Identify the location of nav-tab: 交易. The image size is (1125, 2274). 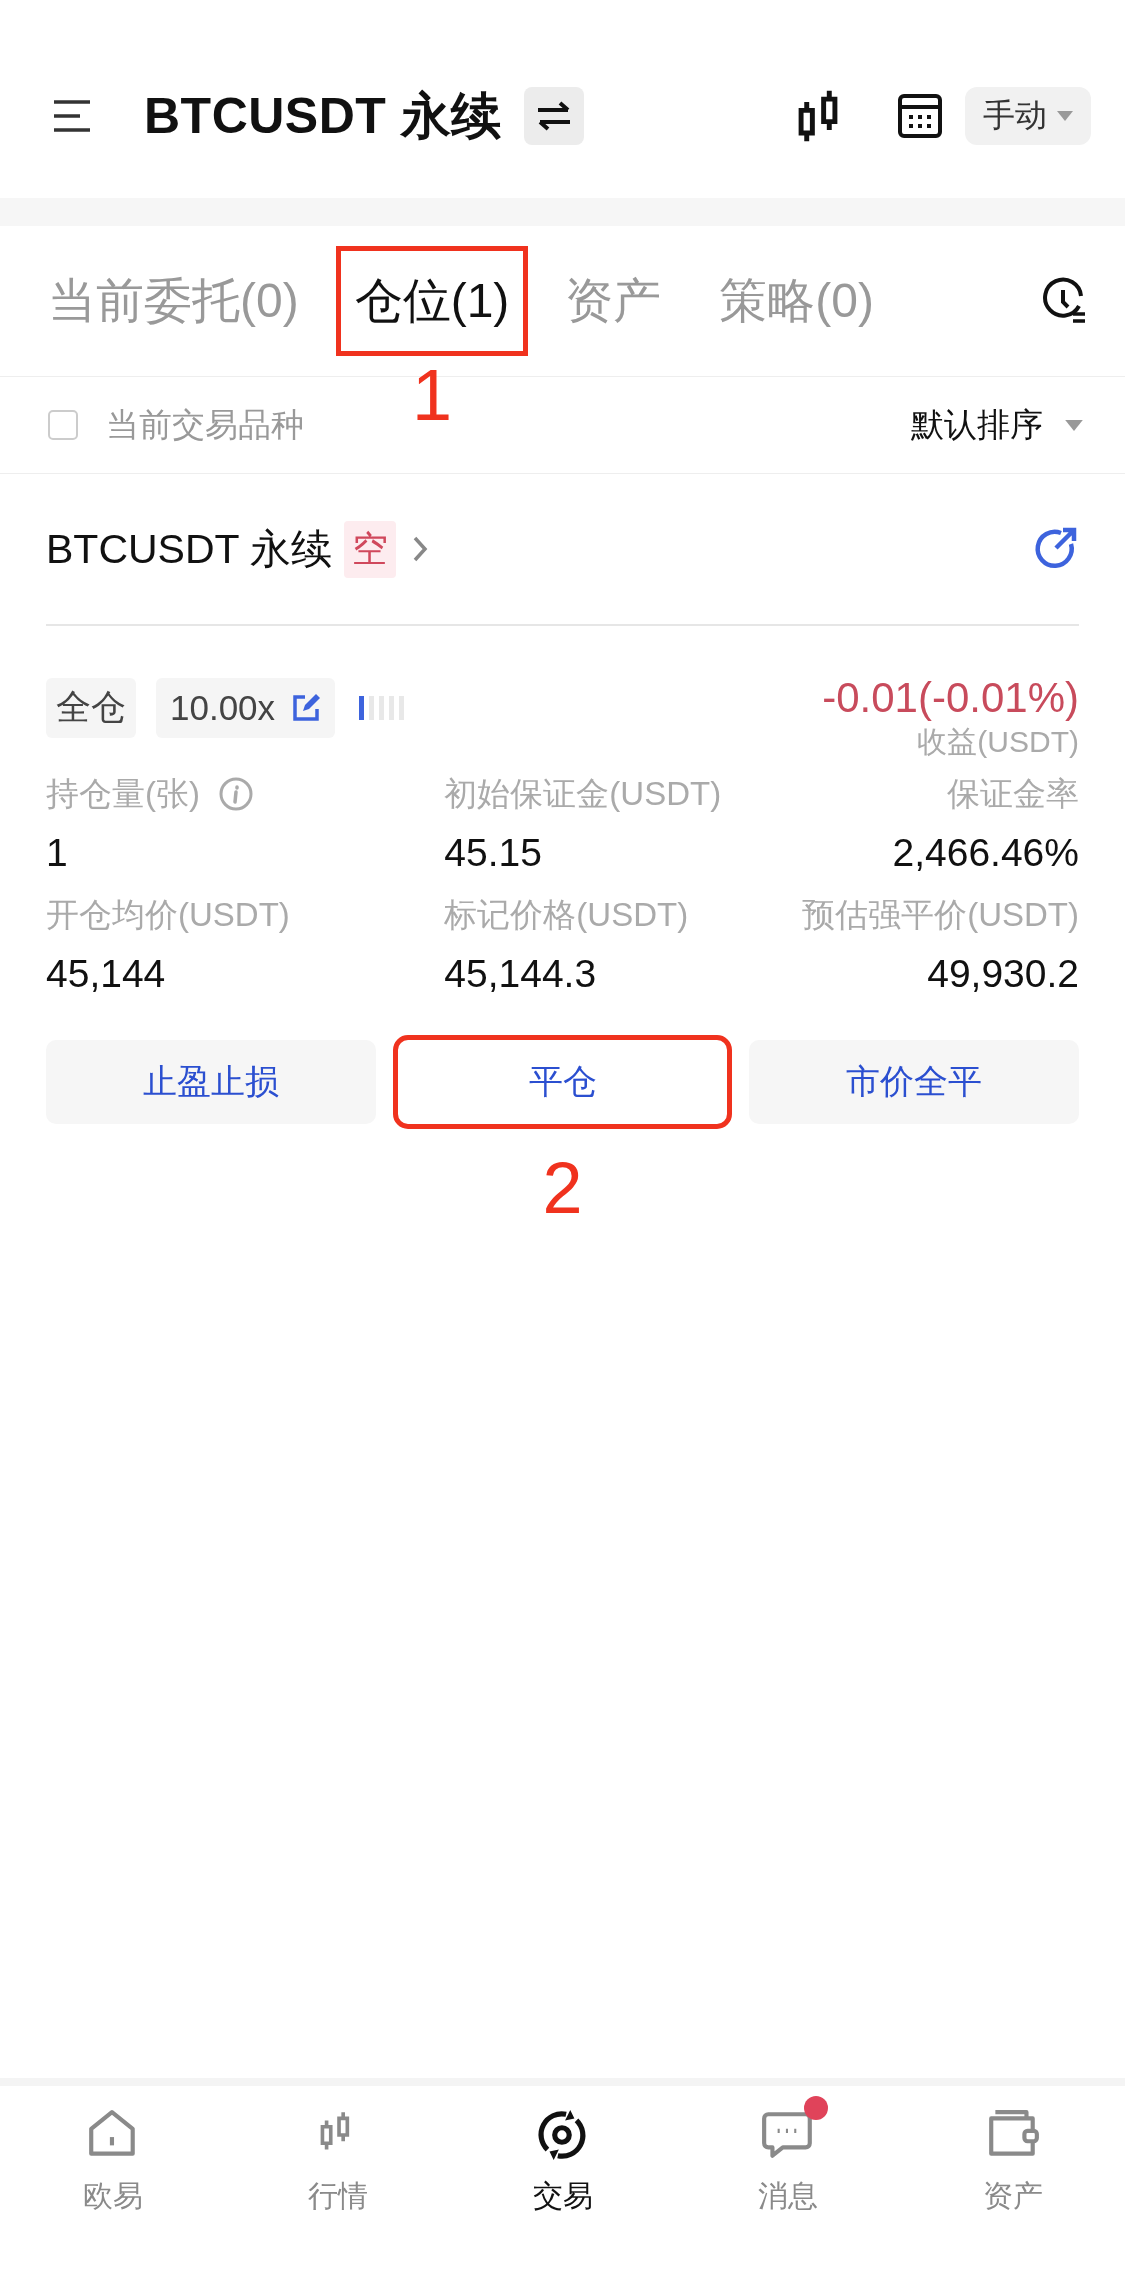
(562, 2181).